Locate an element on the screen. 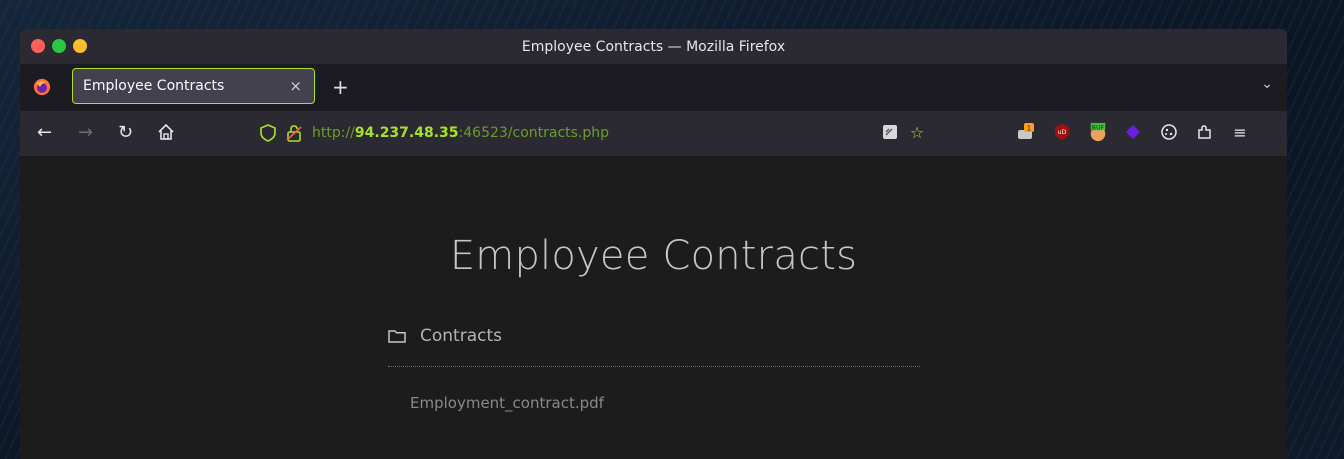  url-bar: http://94.237.48.35:46523/contracts.php is located at coordinates (434, 133).